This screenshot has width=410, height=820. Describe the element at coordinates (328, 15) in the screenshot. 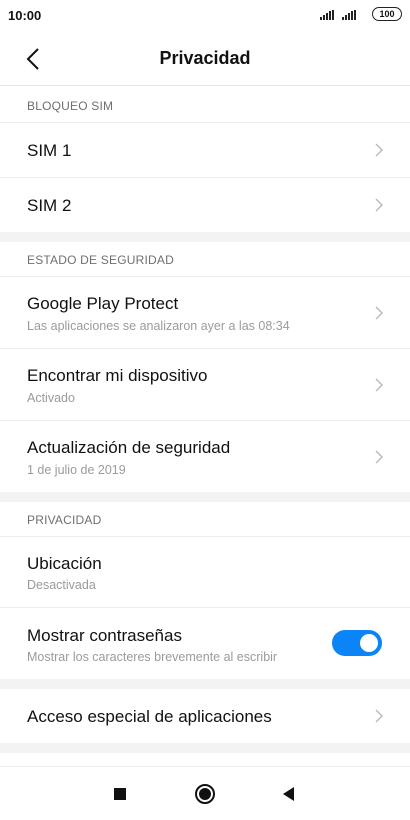

I see `signal-sim1-icon` at that location.